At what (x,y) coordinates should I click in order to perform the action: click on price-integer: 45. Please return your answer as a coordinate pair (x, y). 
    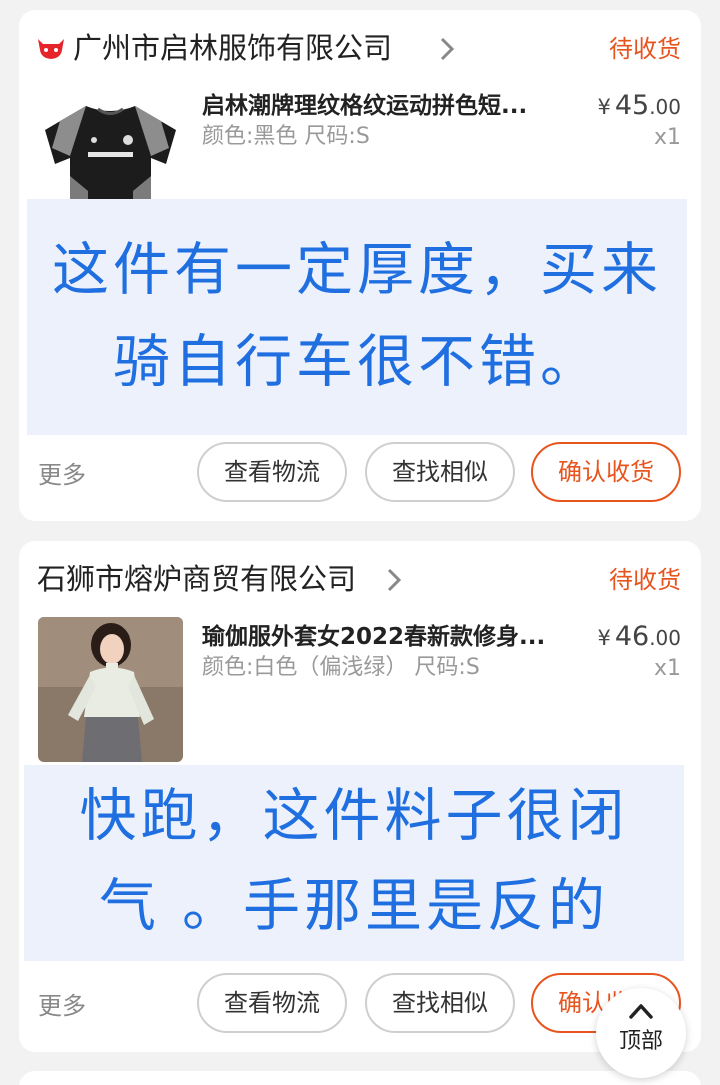
    Looking at the image, I should click on (632, 105).